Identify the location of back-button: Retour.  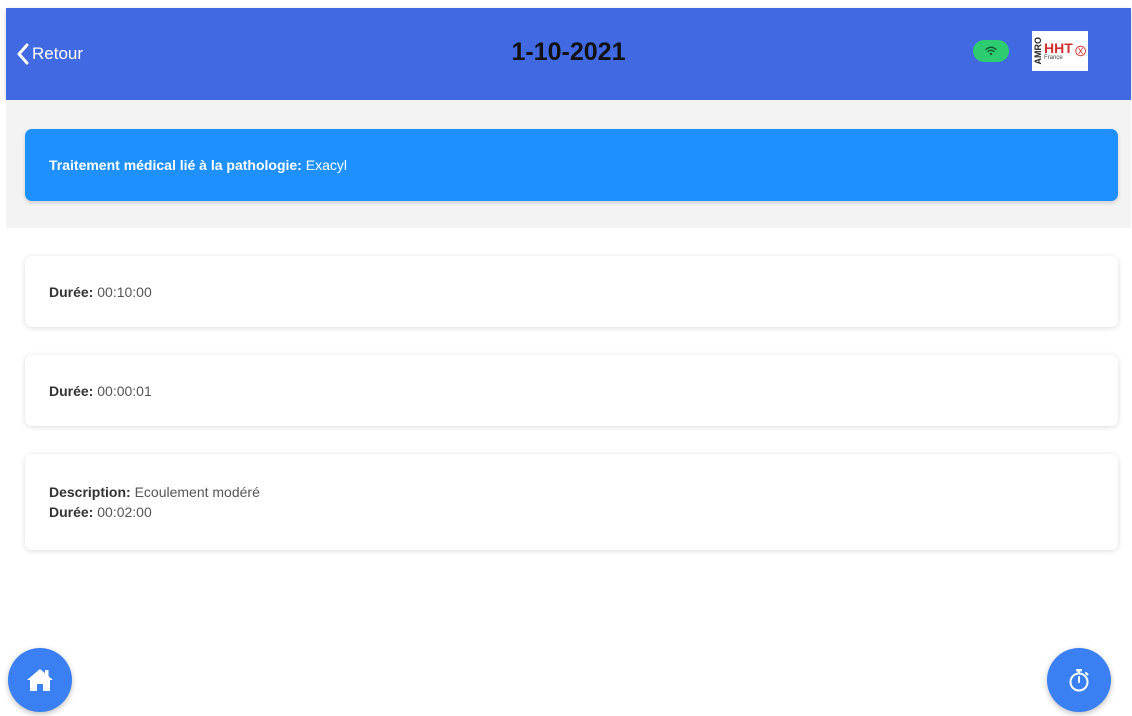
(49, 54).